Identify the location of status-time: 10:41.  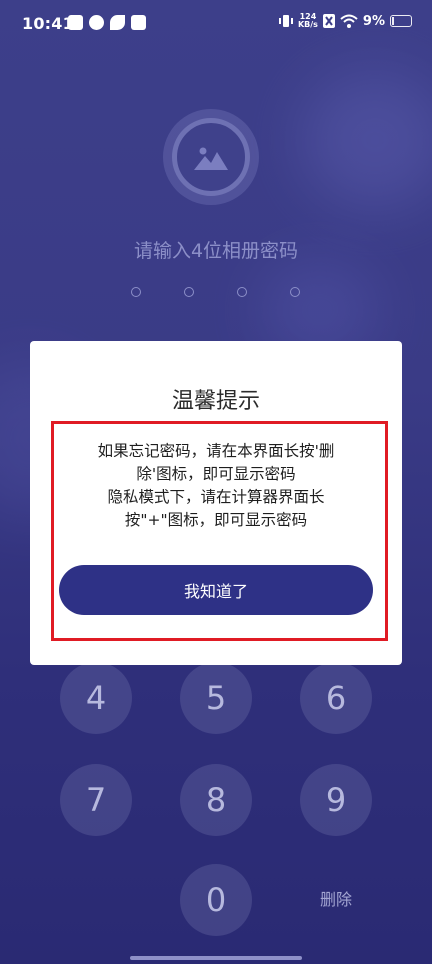
(48, 23).